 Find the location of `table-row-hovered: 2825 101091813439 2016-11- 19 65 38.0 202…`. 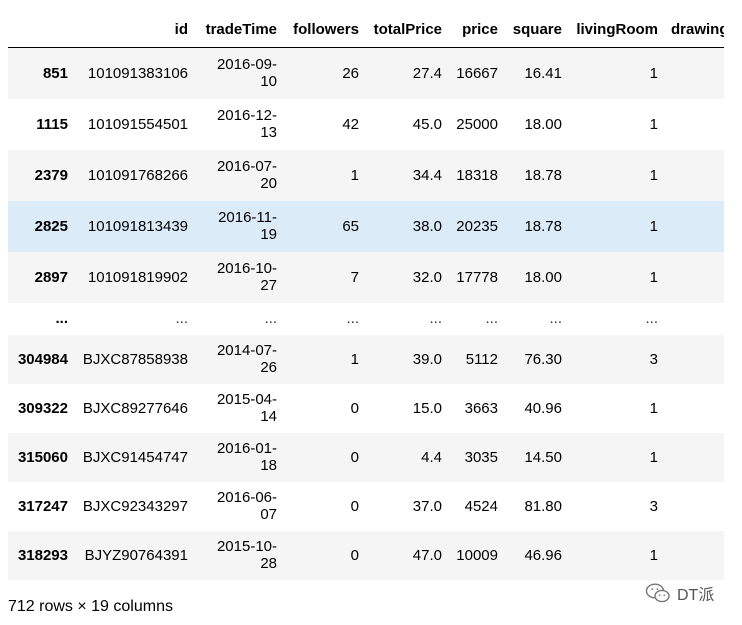

table-row-hovered: 2825 101091813439 2016-11- 19 65 38.0 202… is located at coordinates (366, 226).